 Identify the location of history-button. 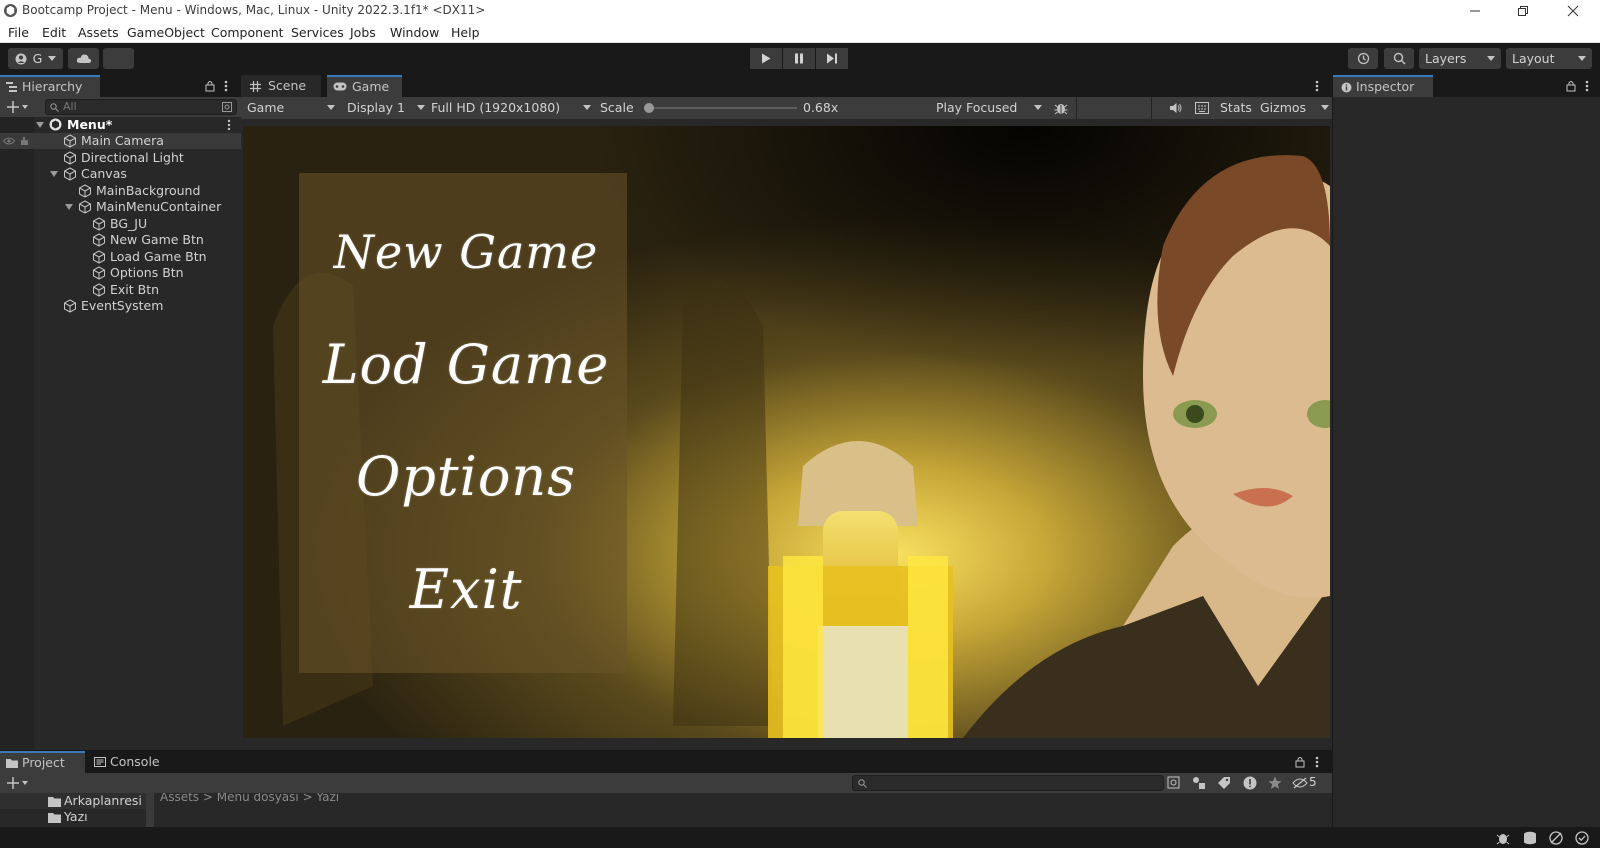
(1363, 58).